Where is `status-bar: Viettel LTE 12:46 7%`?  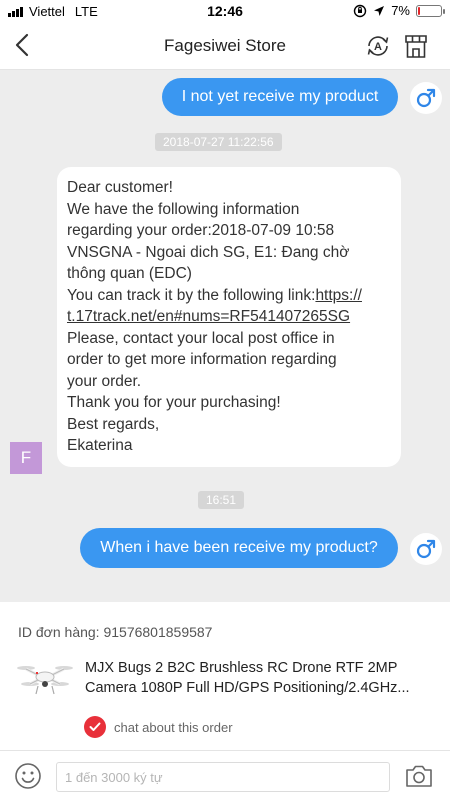
status-bar: Viettel LTE 12:46 7% is located at coordinates (225, 11).